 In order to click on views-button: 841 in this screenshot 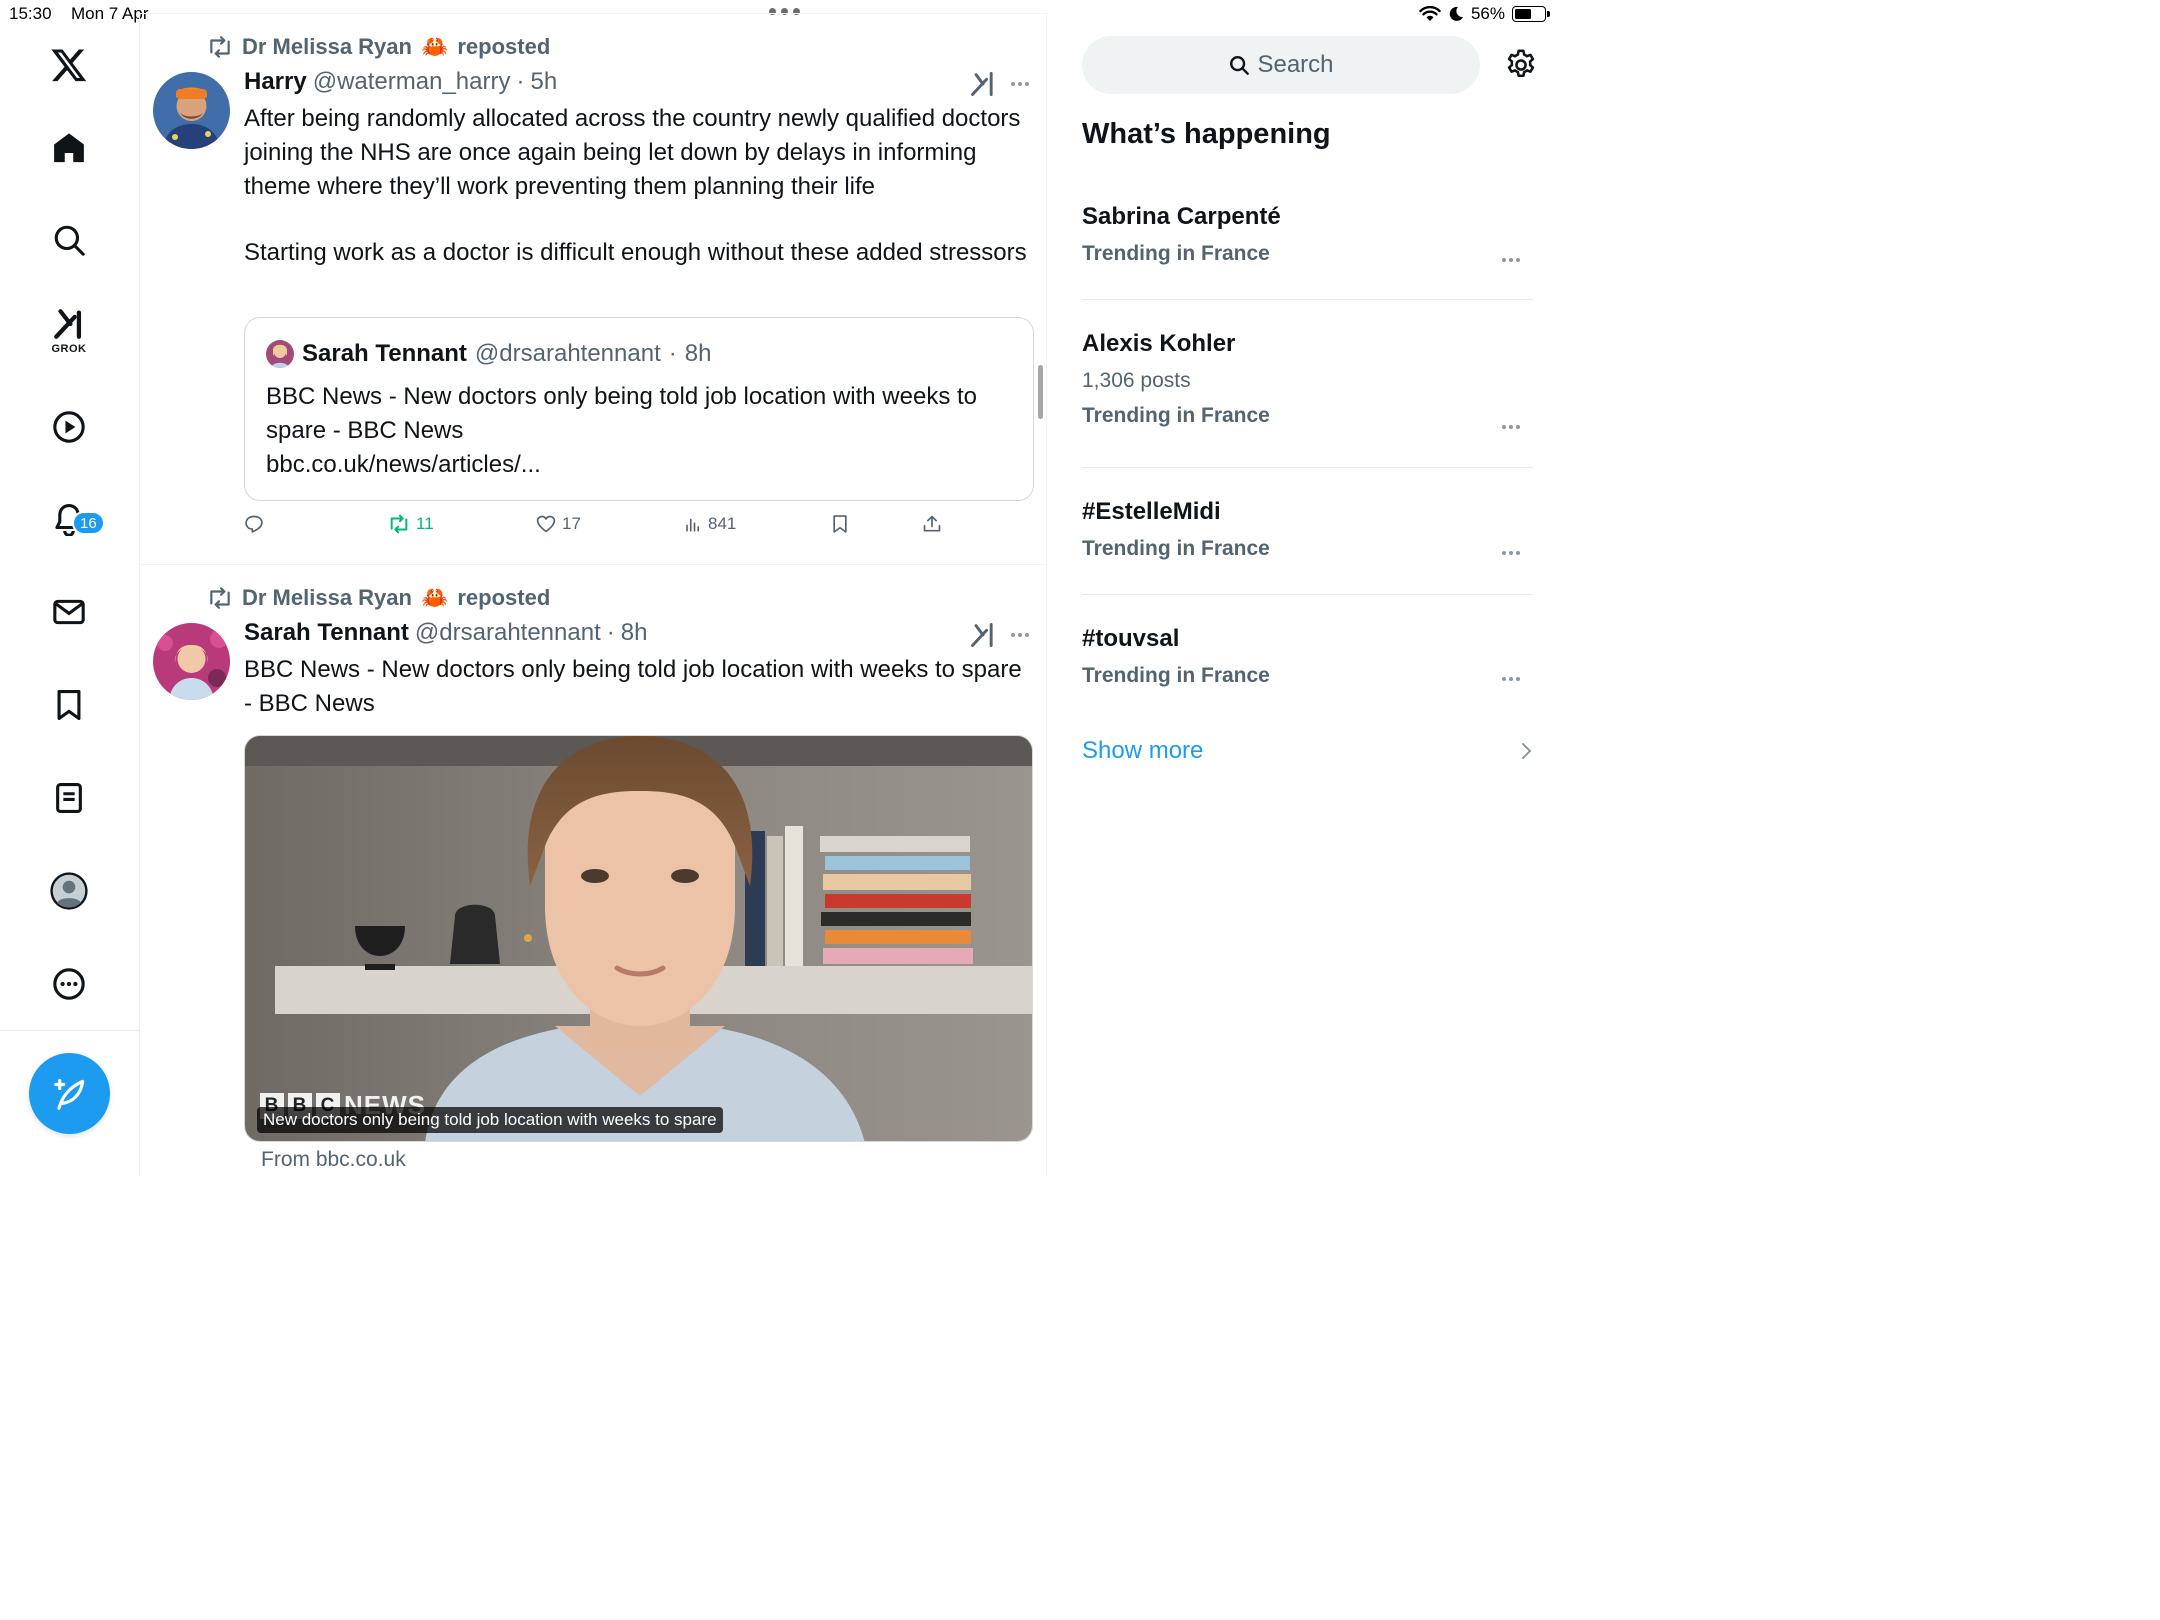, I will do `click(710, 524)`.